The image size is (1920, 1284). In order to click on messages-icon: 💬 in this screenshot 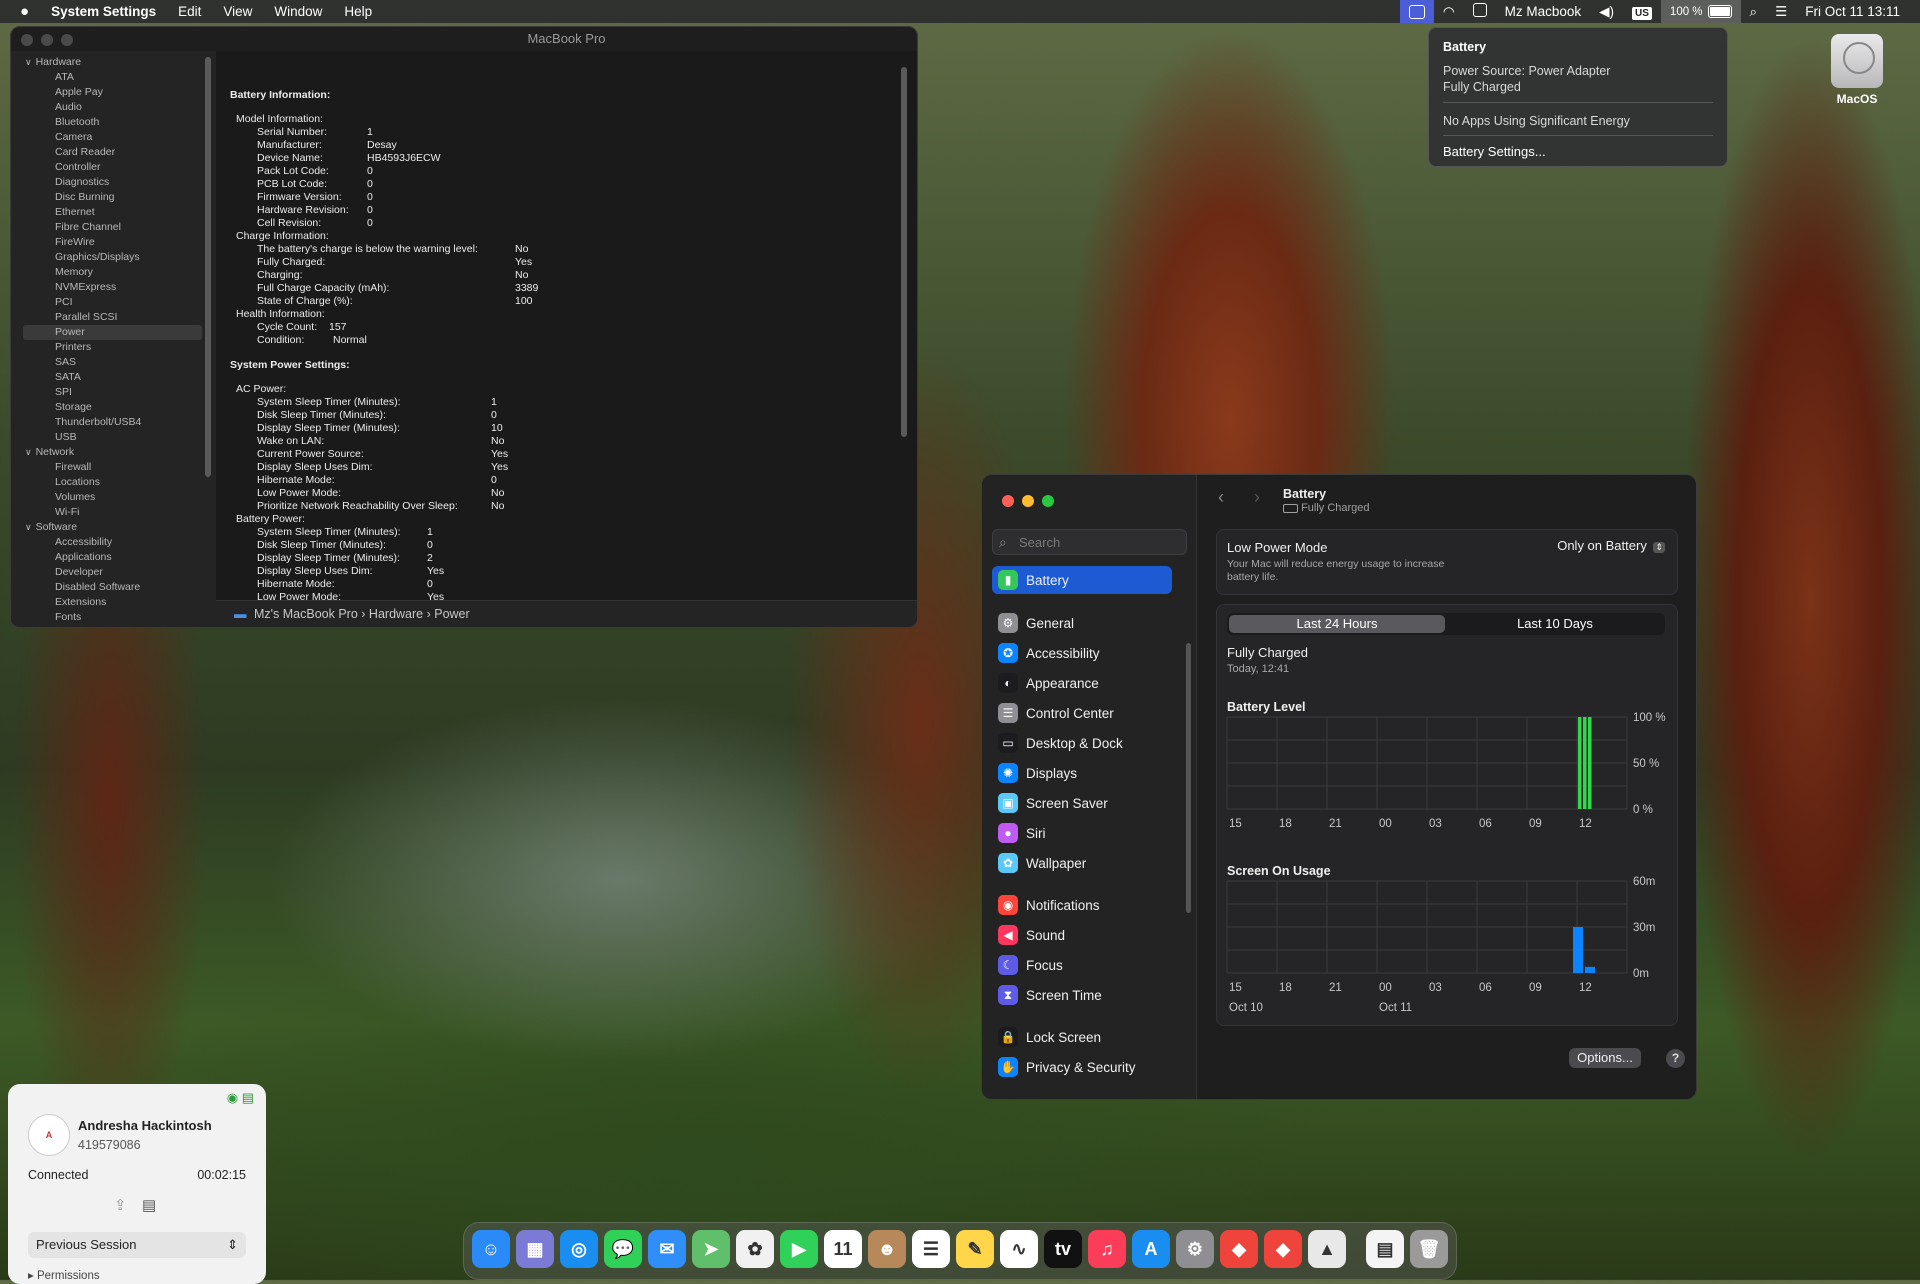, I will do `click(623, 1249)`.